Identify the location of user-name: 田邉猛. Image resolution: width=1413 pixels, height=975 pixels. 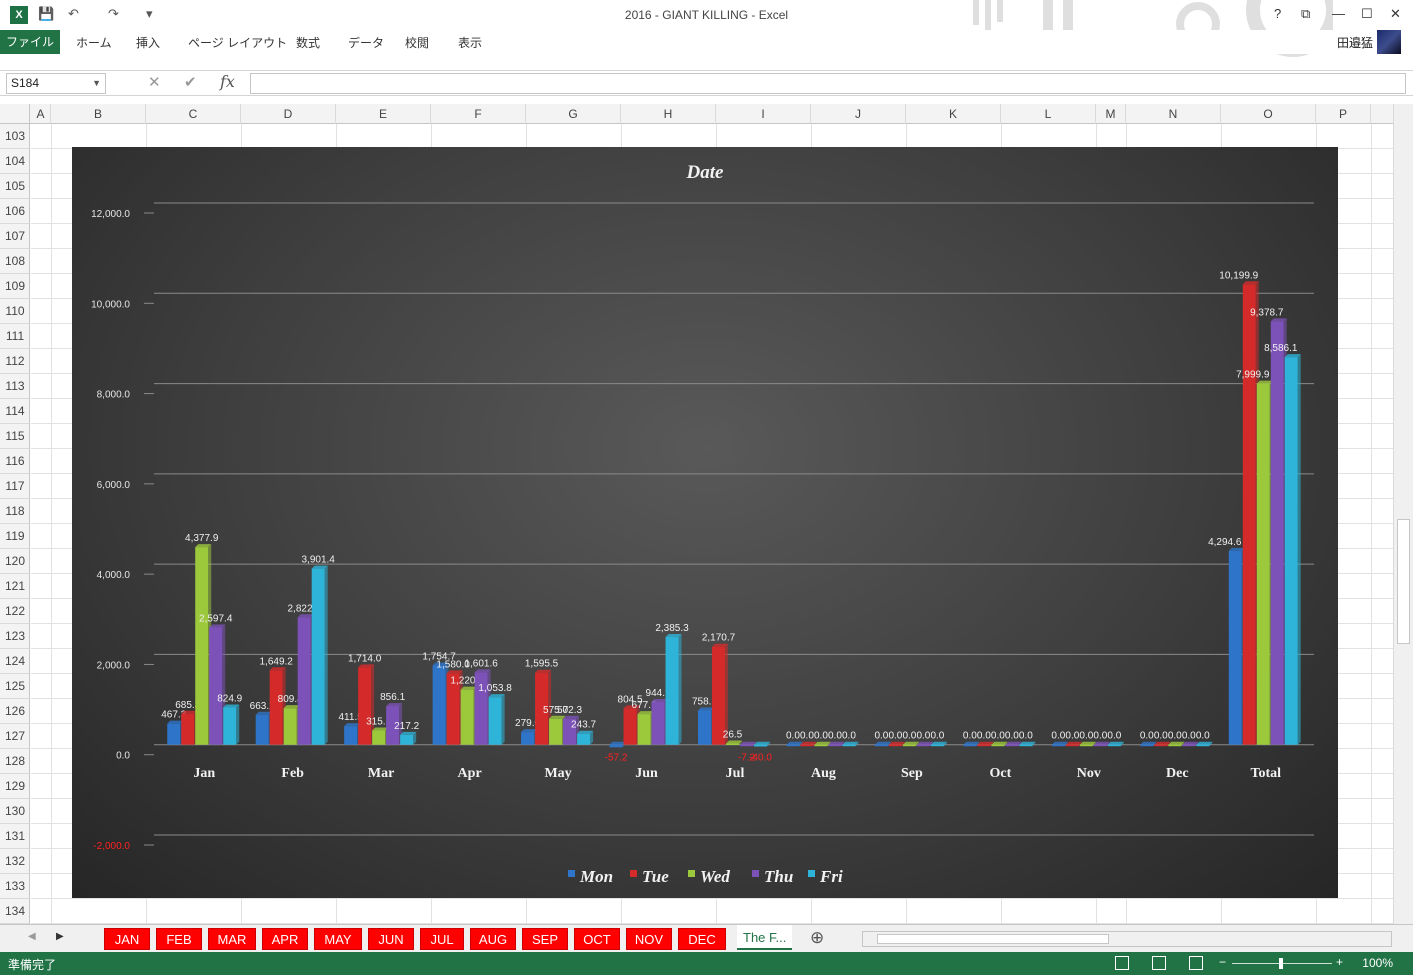
(1355, 42).